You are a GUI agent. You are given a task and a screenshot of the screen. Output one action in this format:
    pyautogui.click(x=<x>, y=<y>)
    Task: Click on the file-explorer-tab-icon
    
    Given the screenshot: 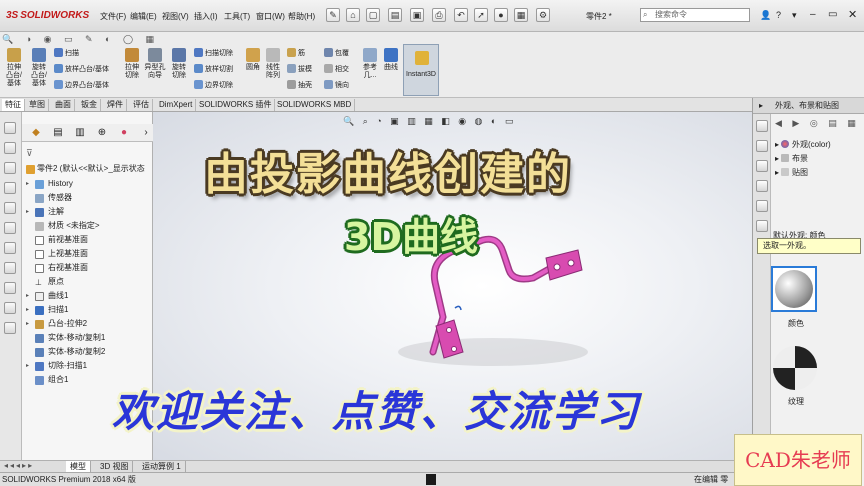 What is the action you would take?
    pyautogui.click(x=762, y=186)
    